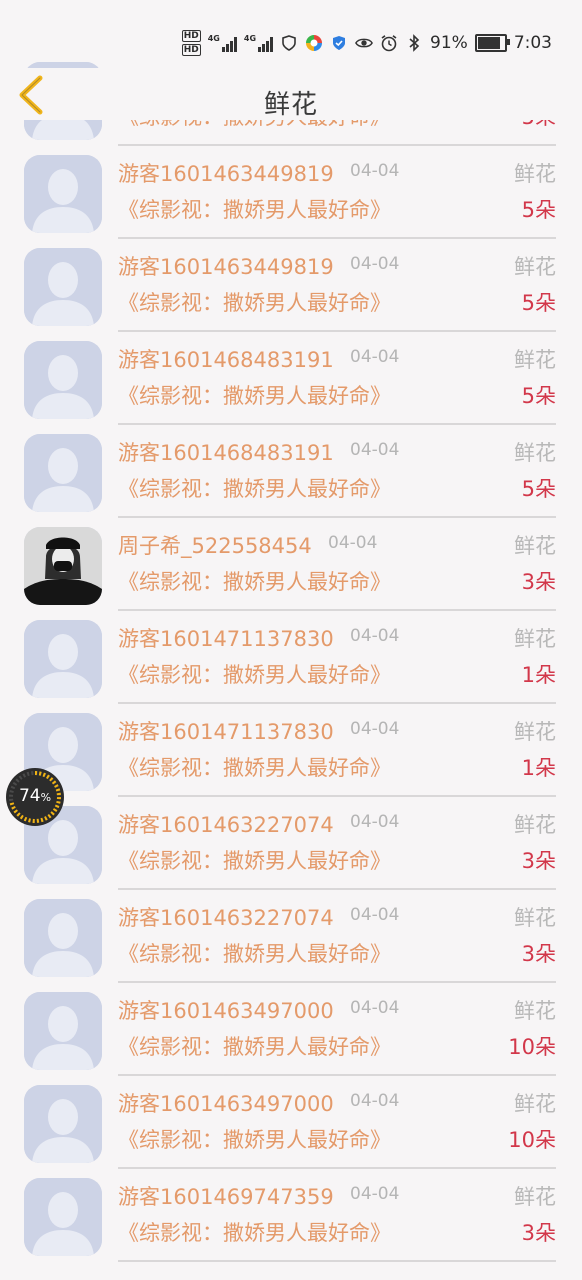 This screenshot has height=1280, width=582. Describe the element at coordinates (222, 43) in the screenshot. I see `signal-icon-1: 4G` at that location.